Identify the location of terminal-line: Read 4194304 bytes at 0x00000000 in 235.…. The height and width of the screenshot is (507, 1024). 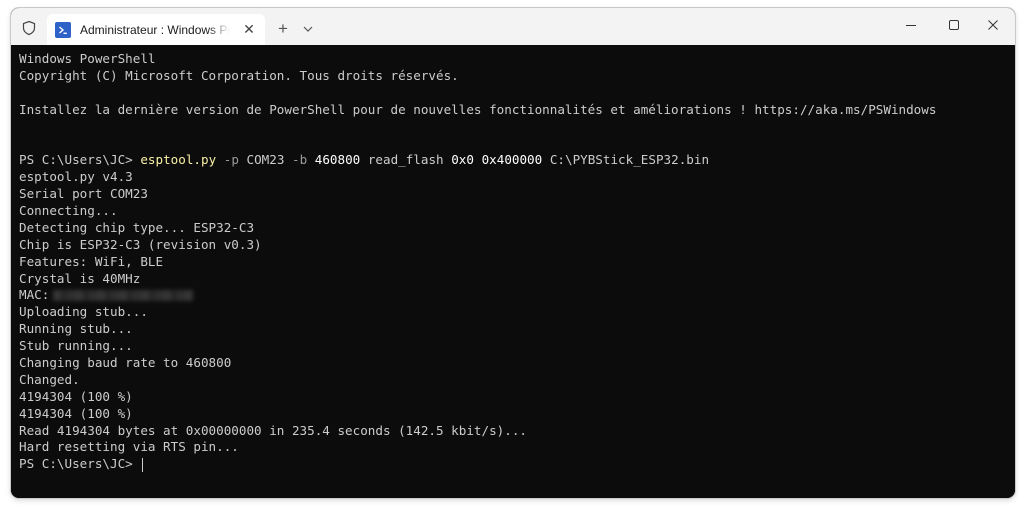
(273, 430).